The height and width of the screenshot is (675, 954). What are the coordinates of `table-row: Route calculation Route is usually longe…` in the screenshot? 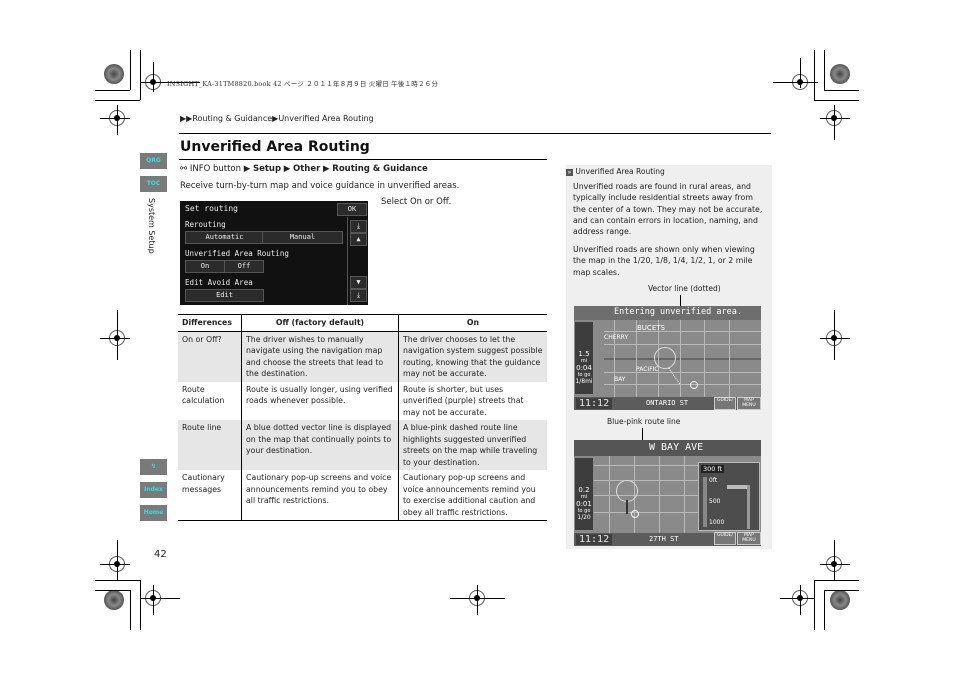 It's located at (362, 400).